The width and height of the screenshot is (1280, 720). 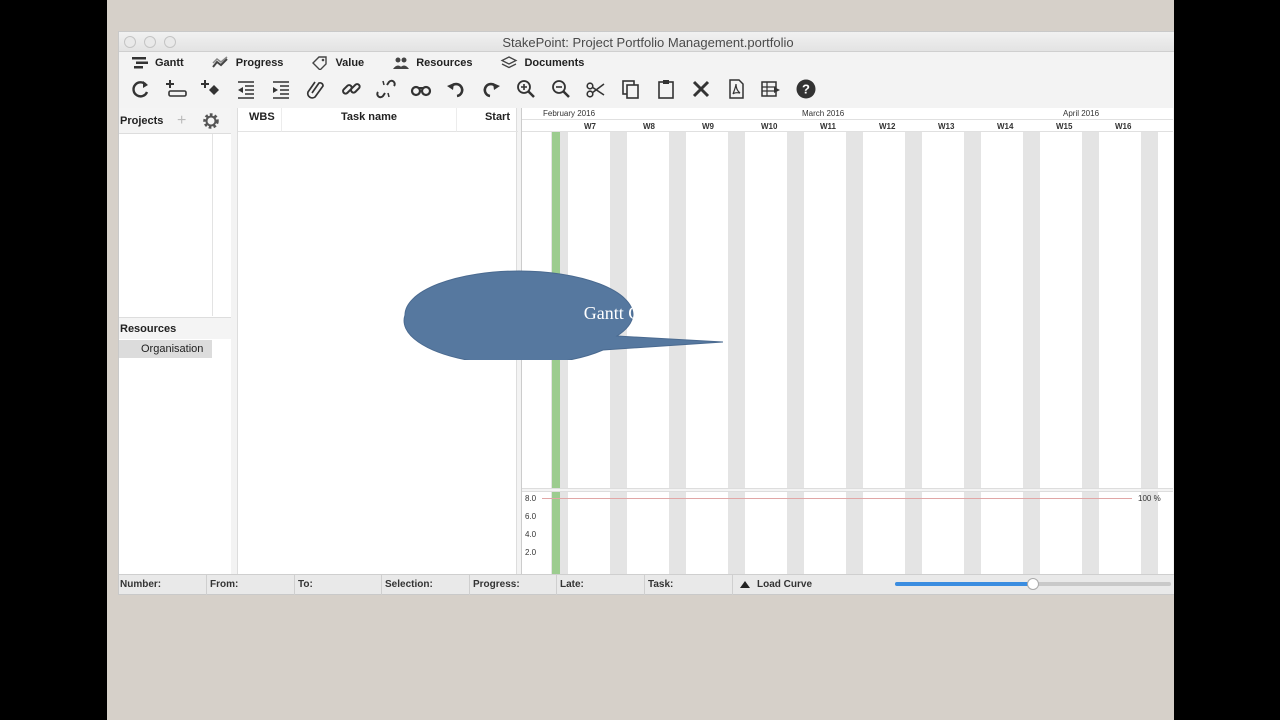 I want to click on add-milestone-button, so click(x=210, y=89).